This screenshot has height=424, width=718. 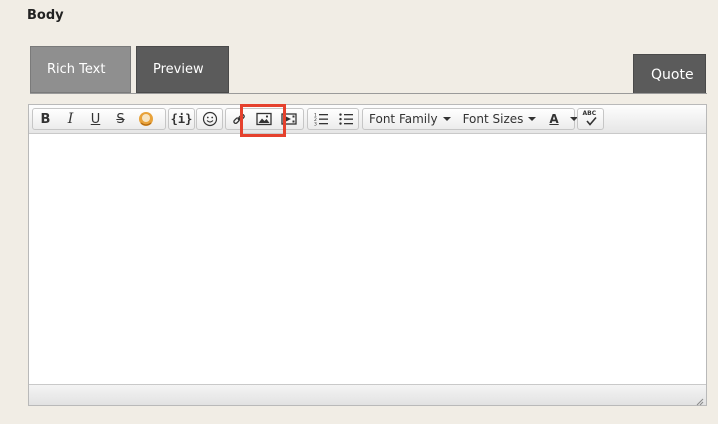 I want to click on bold-button: B, so click(x=45, y=119).